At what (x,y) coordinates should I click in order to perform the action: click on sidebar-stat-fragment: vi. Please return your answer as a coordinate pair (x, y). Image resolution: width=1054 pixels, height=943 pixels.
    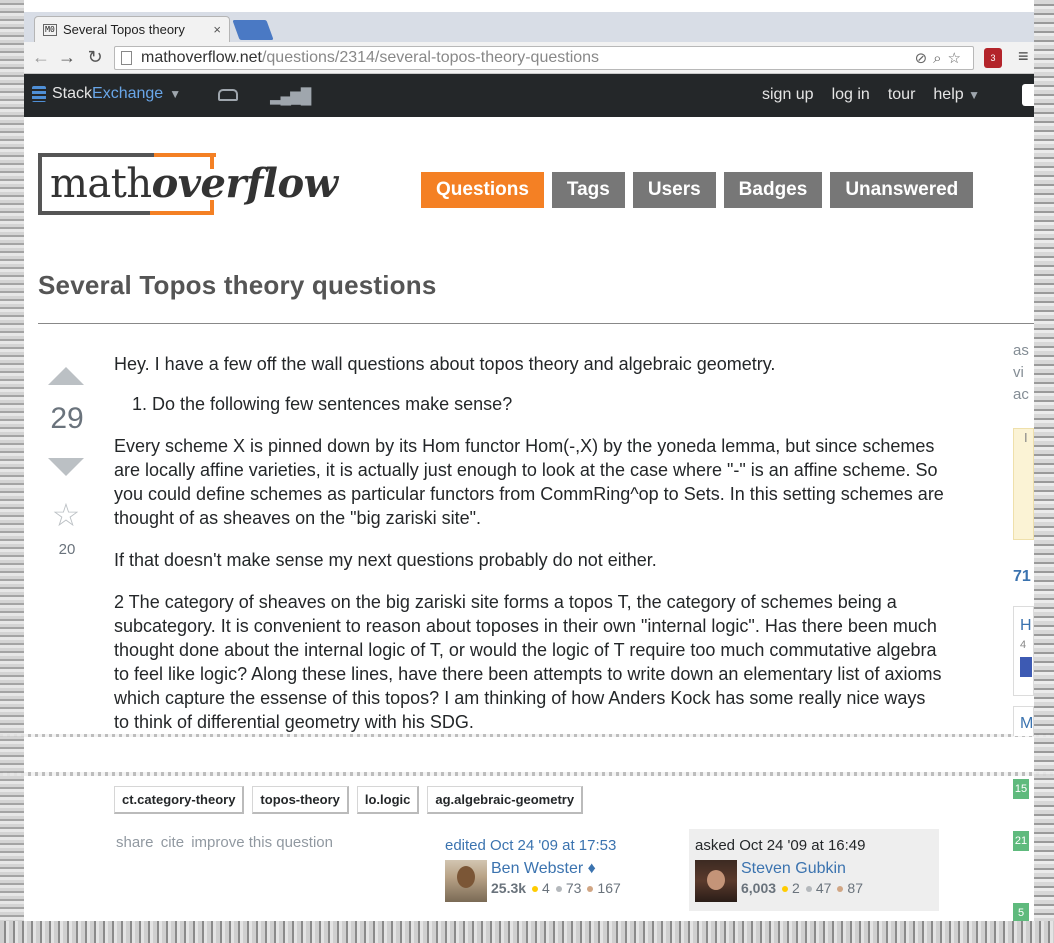
    Looking at the image, I should click on (1018, 372).